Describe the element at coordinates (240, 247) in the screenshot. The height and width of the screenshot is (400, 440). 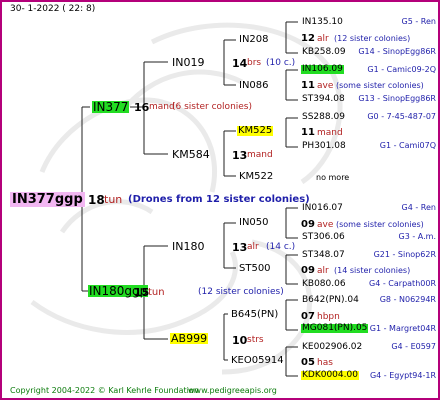
I see `gen2-c-year: 13` at that location.